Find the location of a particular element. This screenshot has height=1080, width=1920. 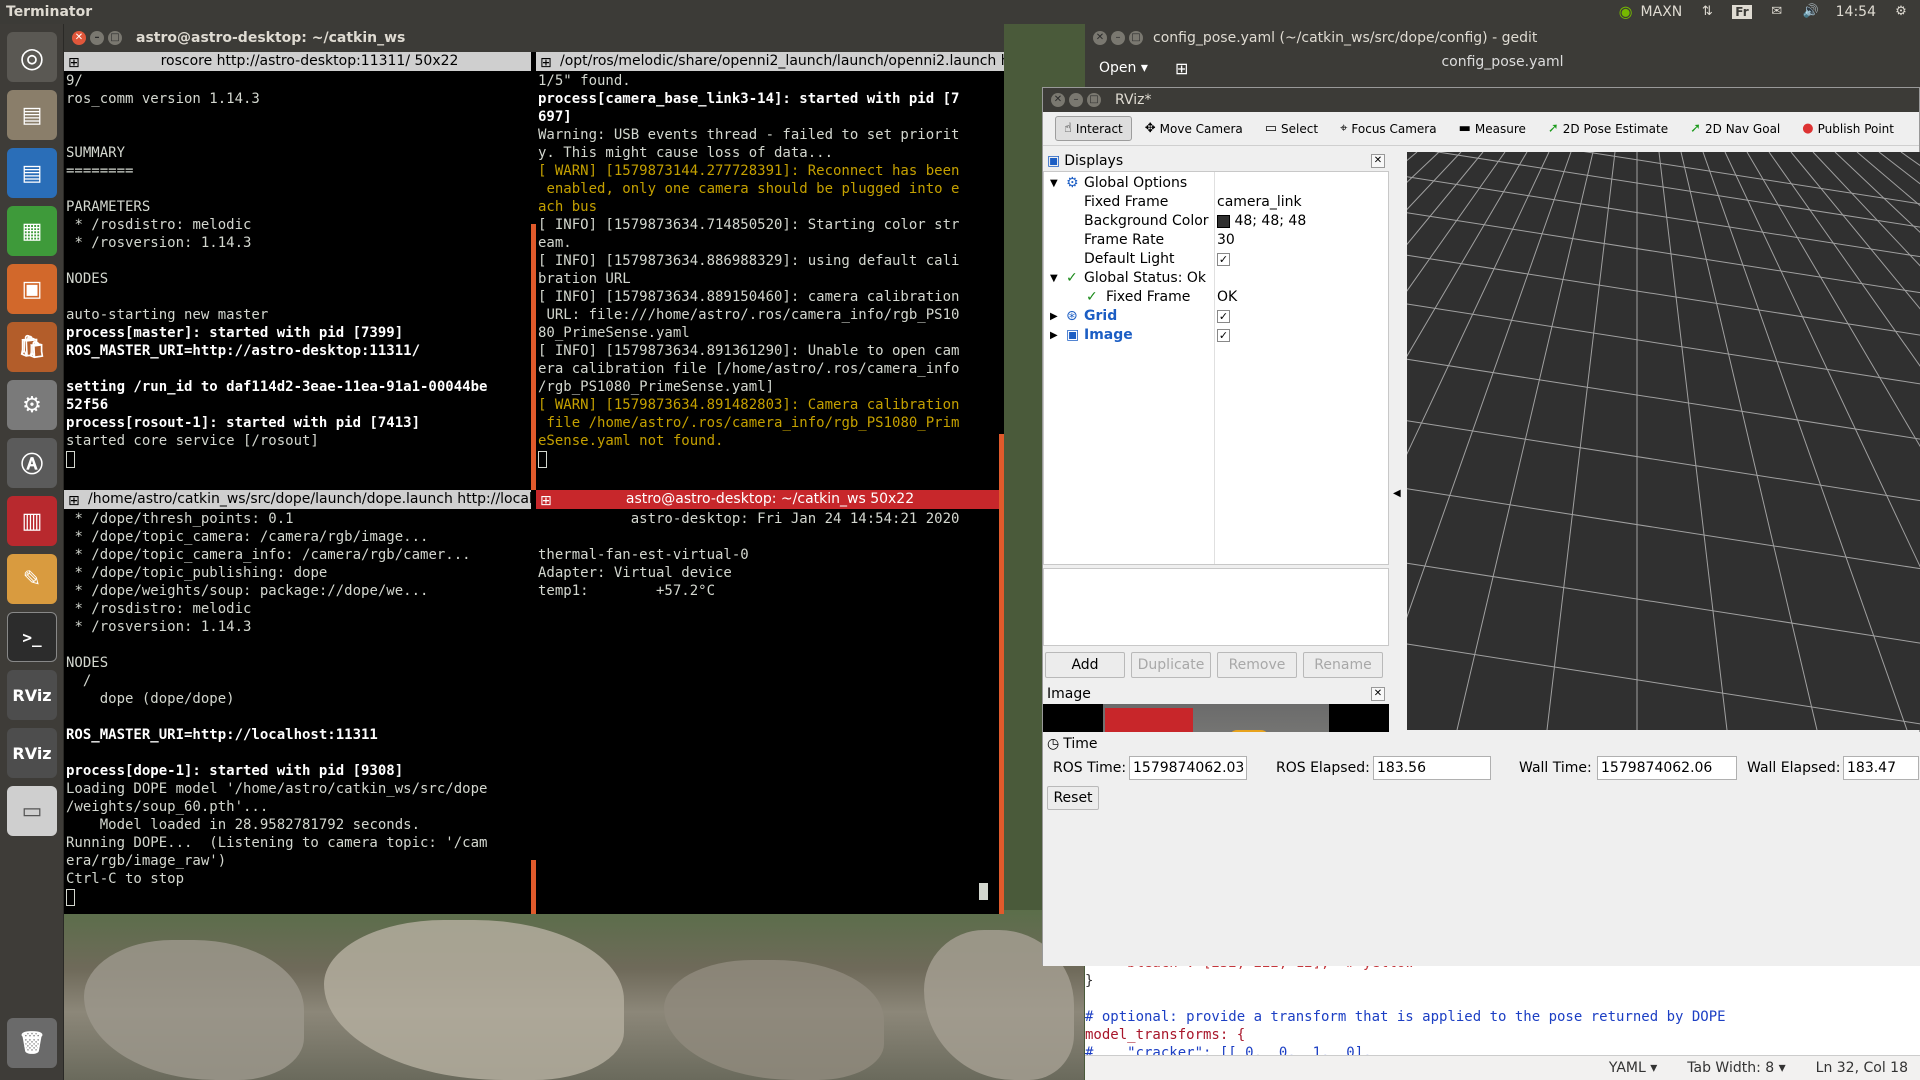

checkmark-icon: ✓ is located at coordinates (1072, 278).